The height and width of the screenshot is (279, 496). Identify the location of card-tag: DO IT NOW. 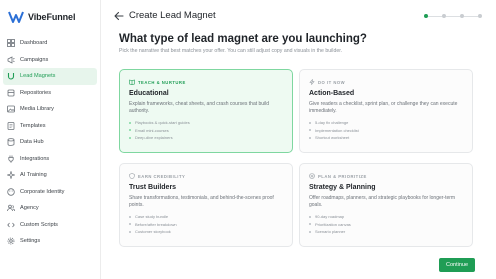
(386, 82).